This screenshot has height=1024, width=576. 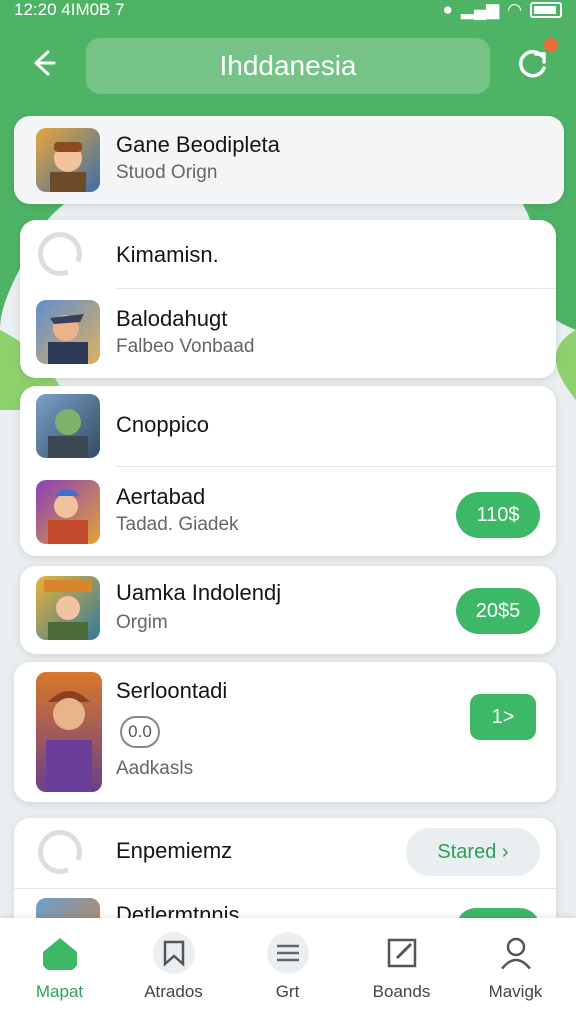 I want to click on started-button: Stared ›, so click(x=473, y=852).